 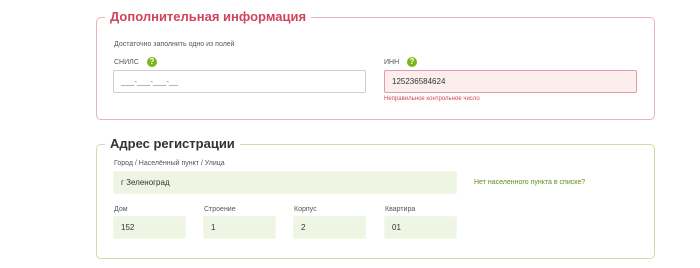 What do you see at coordinates (169, 163) in the screenshot?
I see `address-label: Город / Населённый пункт / Улица` at bounding box center [169, 163].